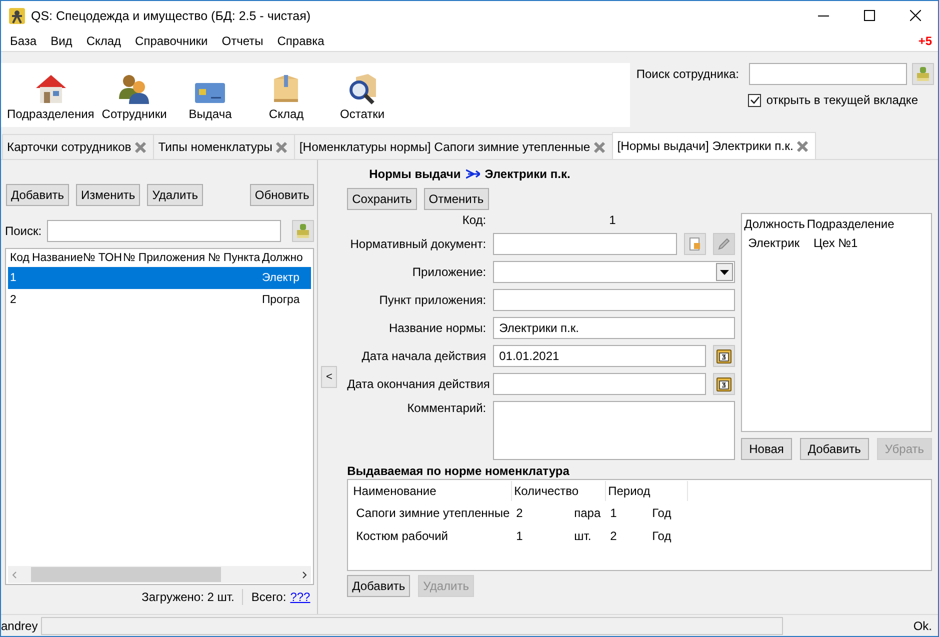  Describe the element at coordinates (836, 243) in the screenshot. I see `table-cell: Цех №1` at that location.